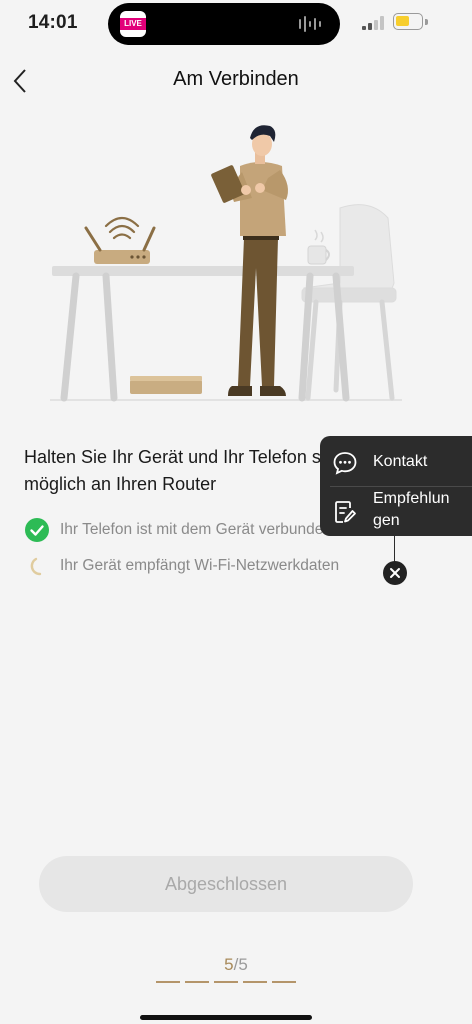 The width and height of the screenshot is (472, 1024). Describe the element at coordinates (402, 21) in the screenshot. I see `battery-level` at that location.